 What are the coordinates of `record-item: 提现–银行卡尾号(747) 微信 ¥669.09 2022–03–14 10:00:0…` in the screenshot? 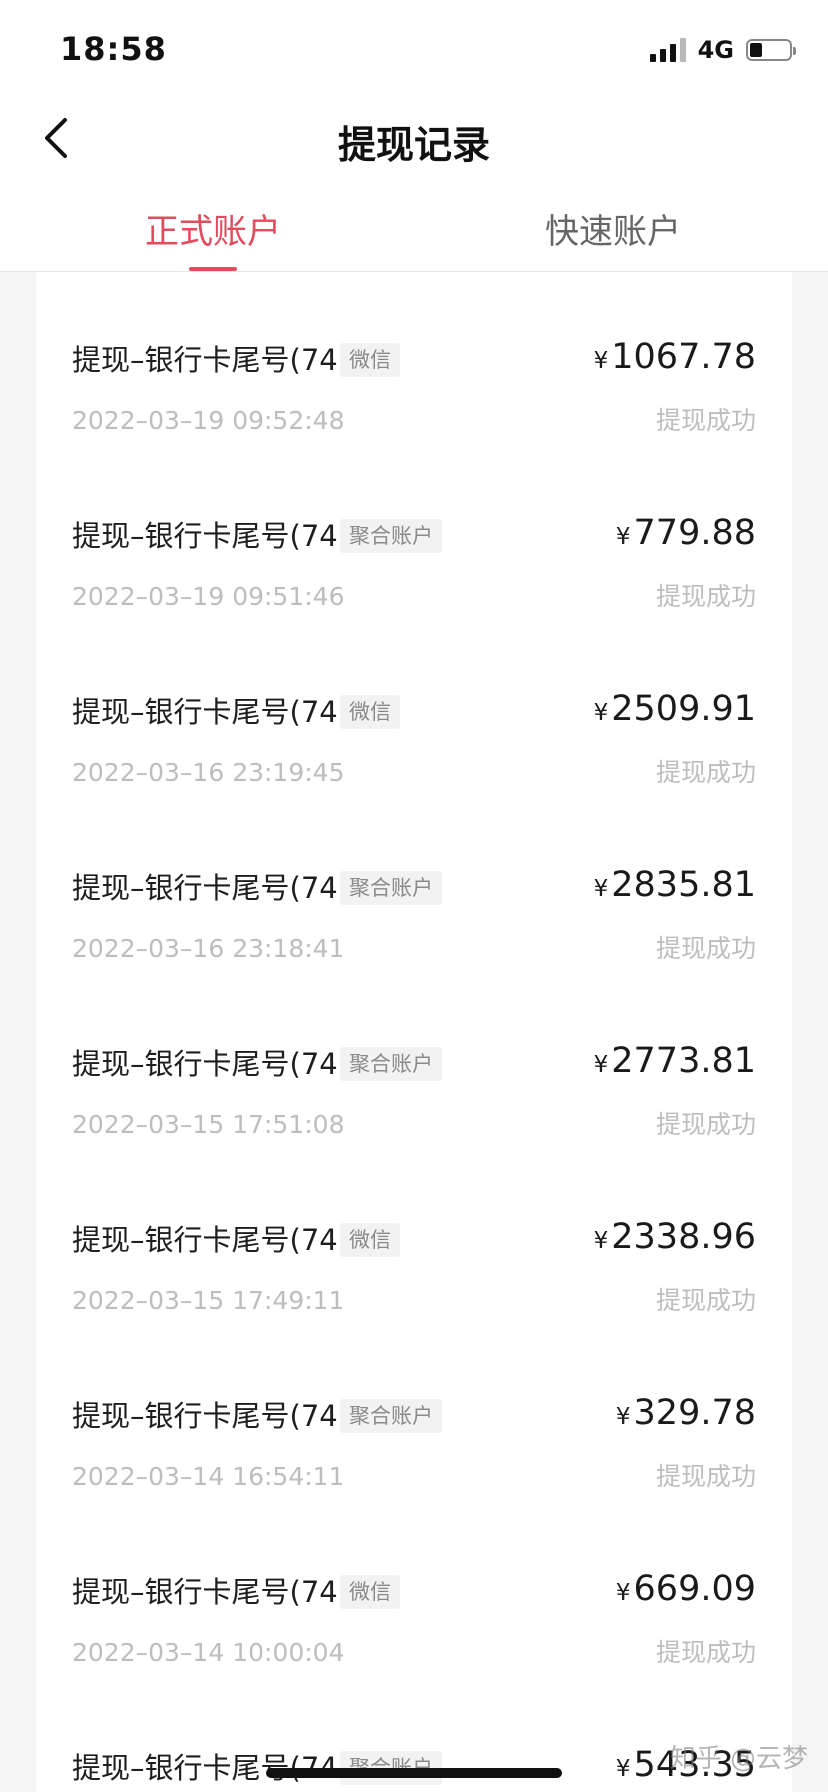 It's located at (414, 1588).